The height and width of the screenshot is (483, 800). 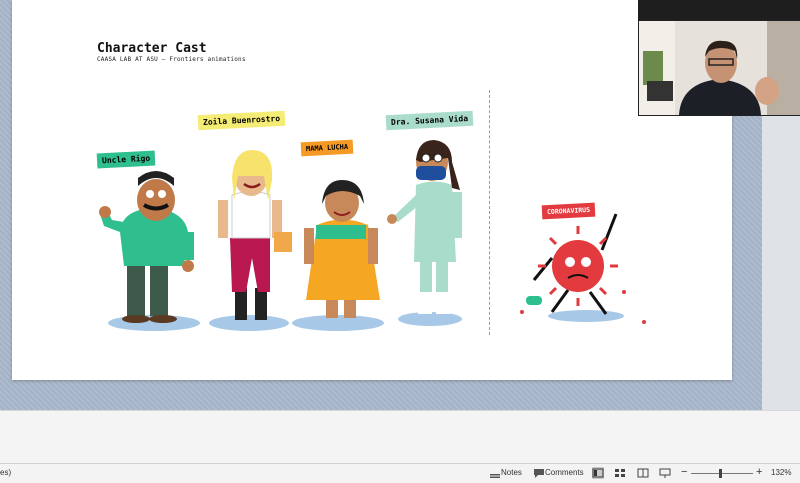 I want to click on mama-lucha-figure, so click(x=342, y=249).